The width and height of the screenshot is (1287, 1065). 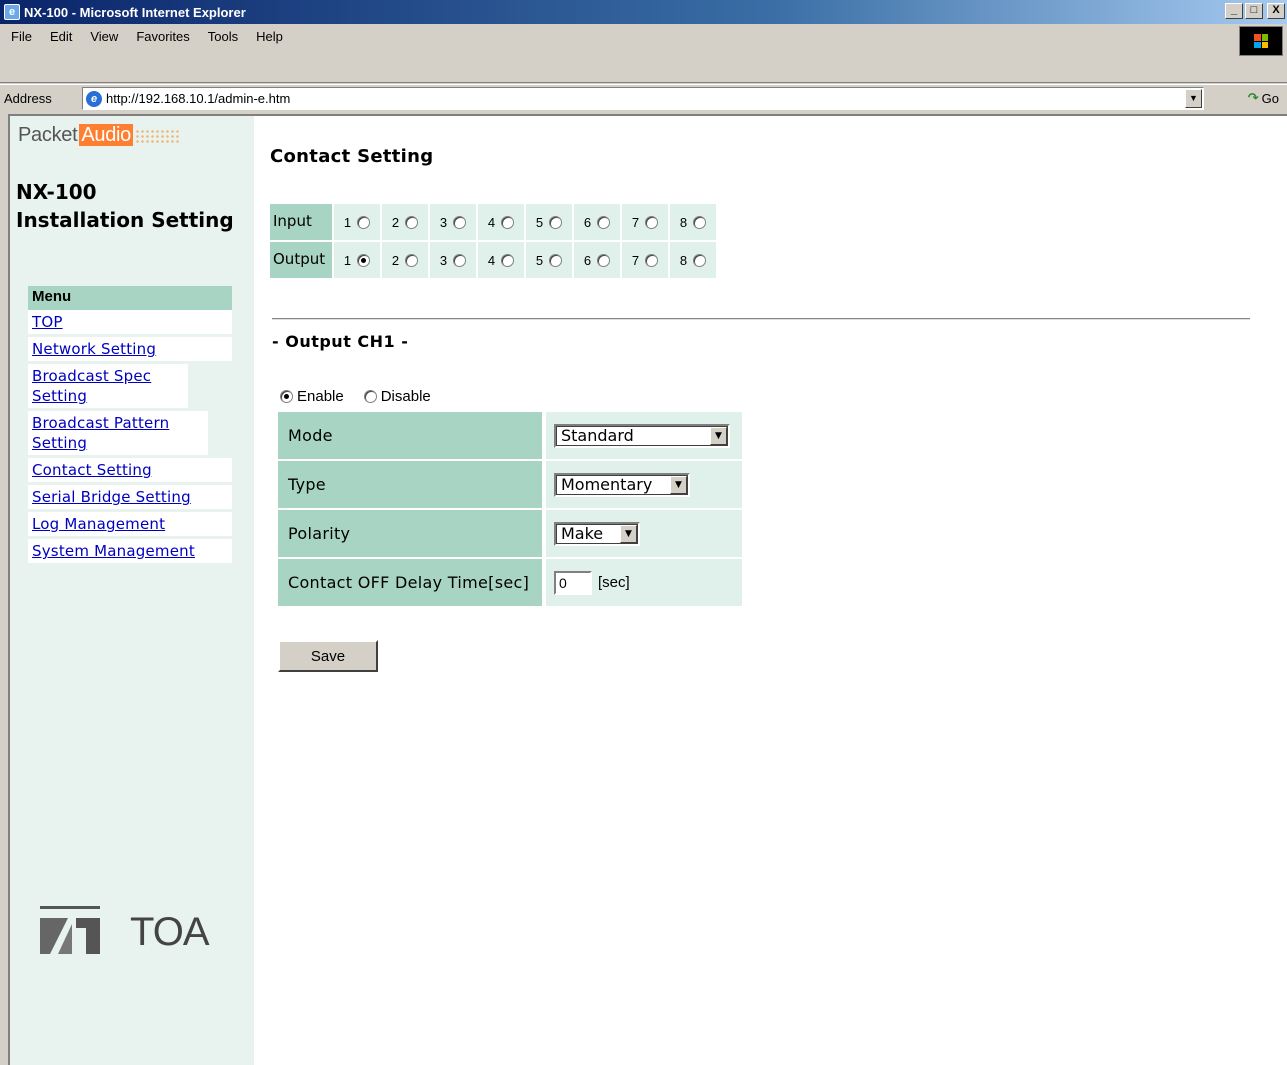 What do you see at coordinates (125, 220) in the screenshot?
I see `product-subtitle: Installation Setting` at bounding box center [125, 220].